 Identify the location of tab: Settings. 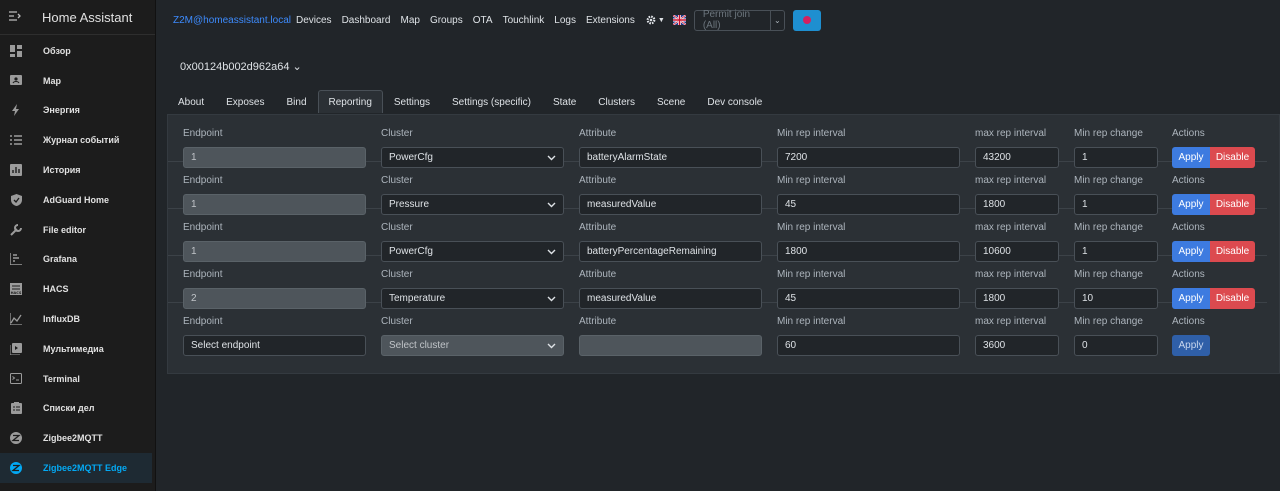
(412, 101).